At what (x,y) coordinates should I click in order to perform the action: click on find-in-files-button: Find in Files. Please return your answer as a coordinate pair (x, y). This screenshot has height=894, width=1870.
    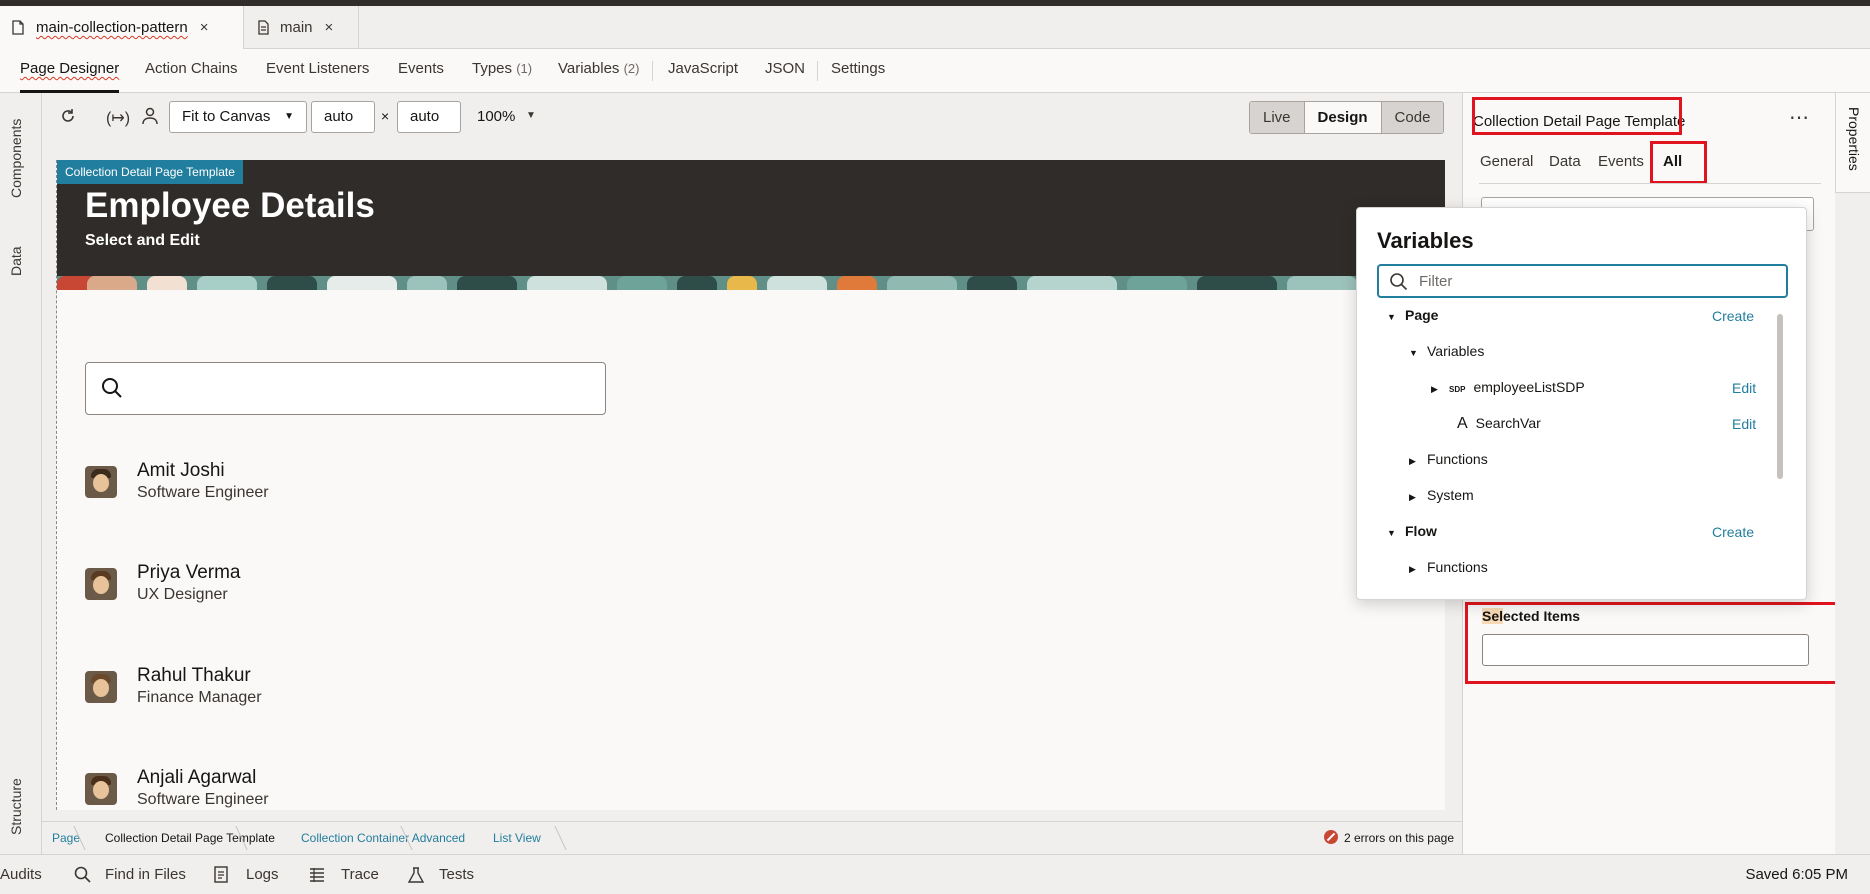
    Looking at the image, I should click on (145, 874).